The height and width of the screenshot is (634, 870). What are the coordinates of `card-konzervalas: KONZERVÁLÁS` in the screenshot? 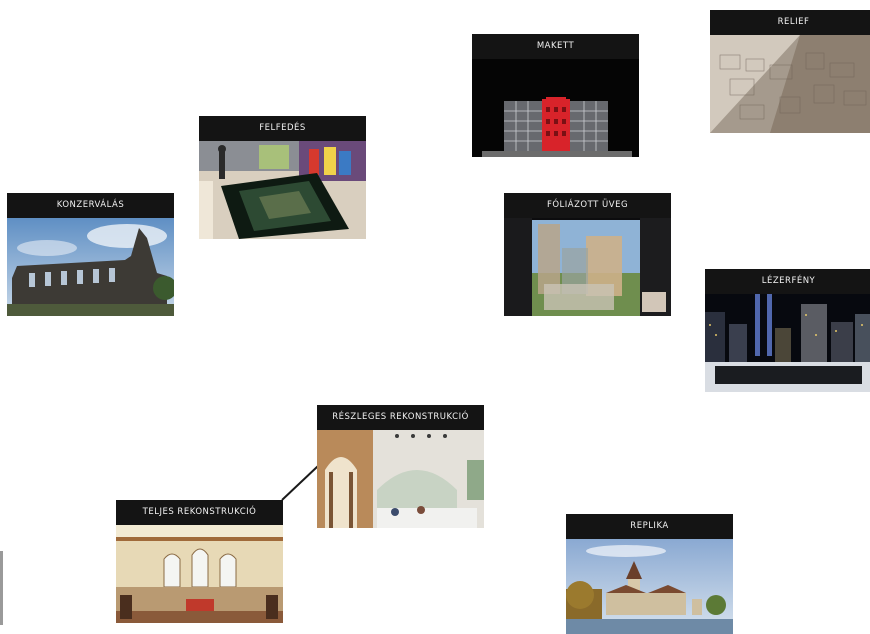 It's located at (90, 254).